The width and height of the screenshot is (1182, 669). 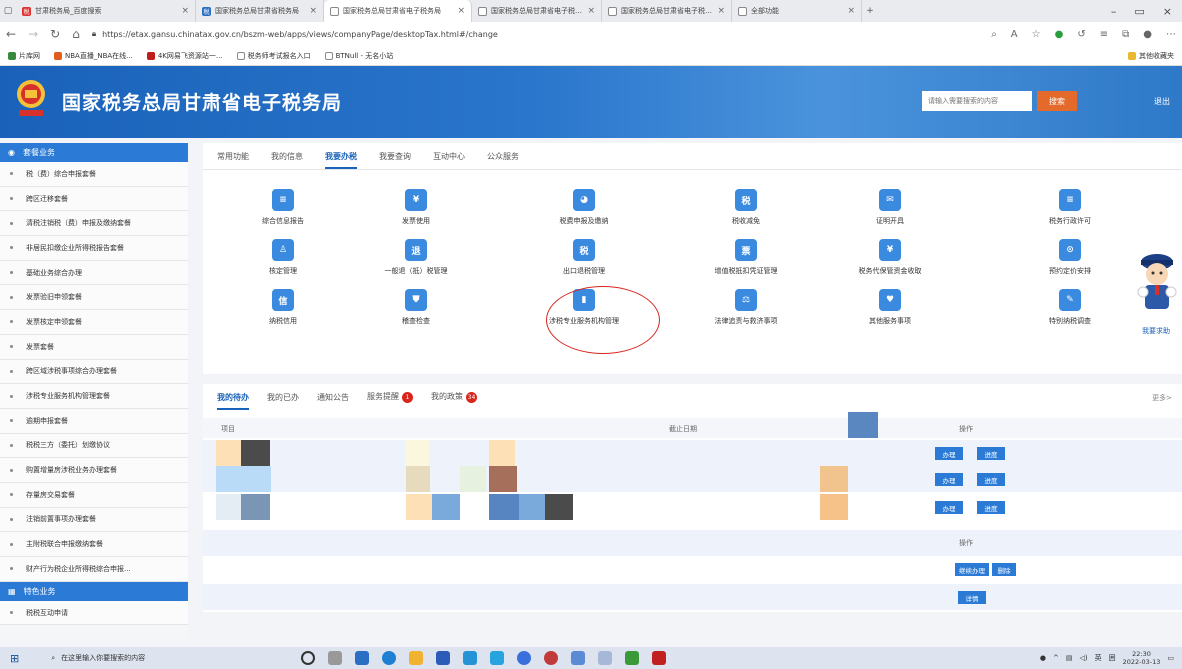 I want to click on service-tab: 公众服务, so click(x=503, y=156).